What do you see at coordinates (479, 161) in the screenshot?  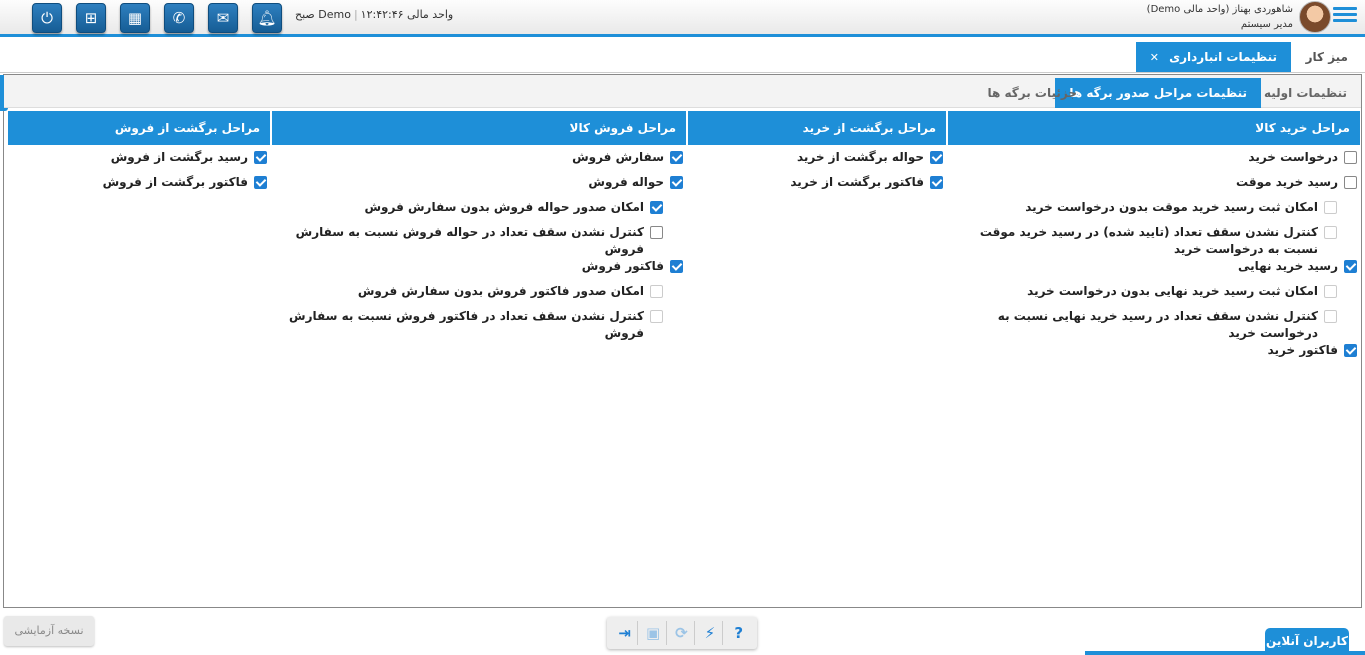 I see `checkbox-row: سفارش فروش` at bounding box center [479, 161].